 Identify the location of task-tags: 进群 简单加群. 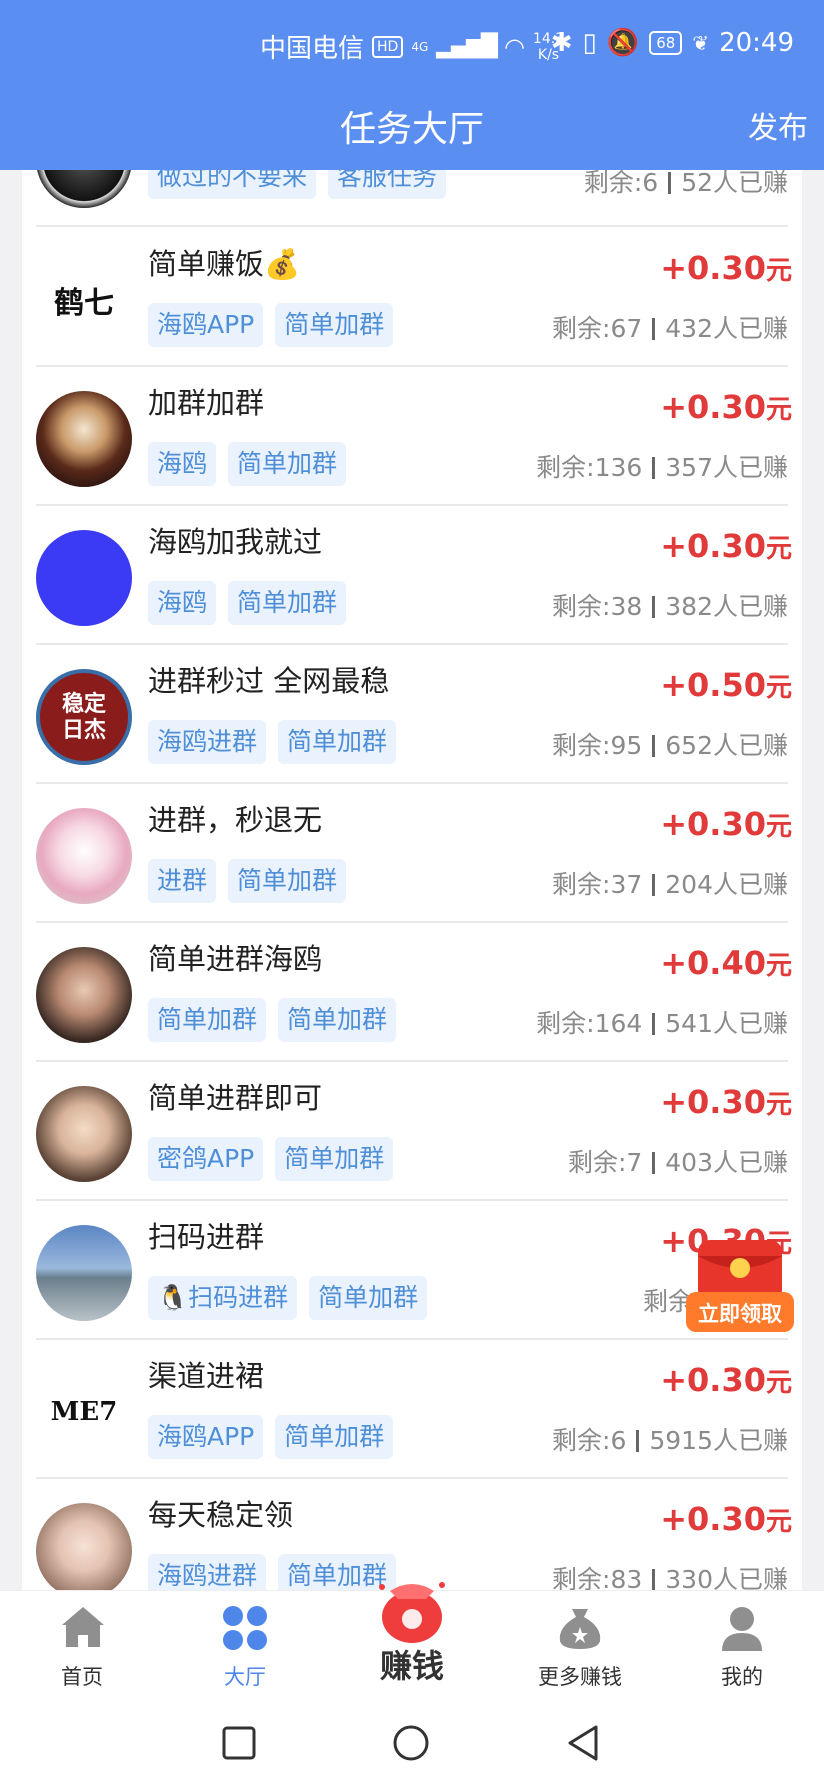
(247, 881).